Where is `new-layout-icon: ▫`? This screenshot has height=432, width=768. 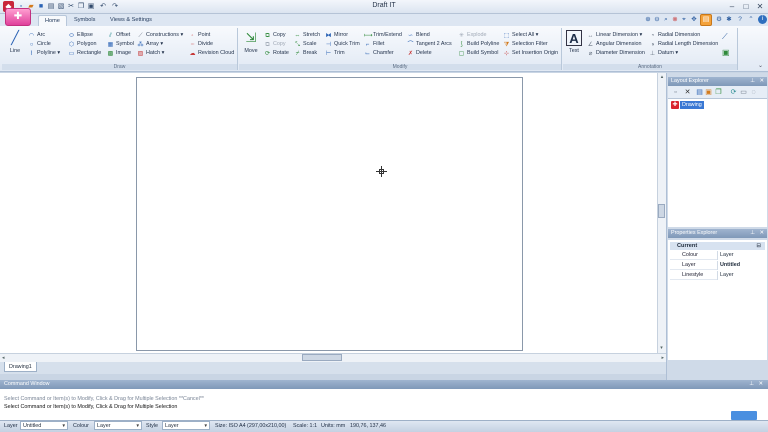 new-layout-icon: ▫ is located at coordinates (675, 92).